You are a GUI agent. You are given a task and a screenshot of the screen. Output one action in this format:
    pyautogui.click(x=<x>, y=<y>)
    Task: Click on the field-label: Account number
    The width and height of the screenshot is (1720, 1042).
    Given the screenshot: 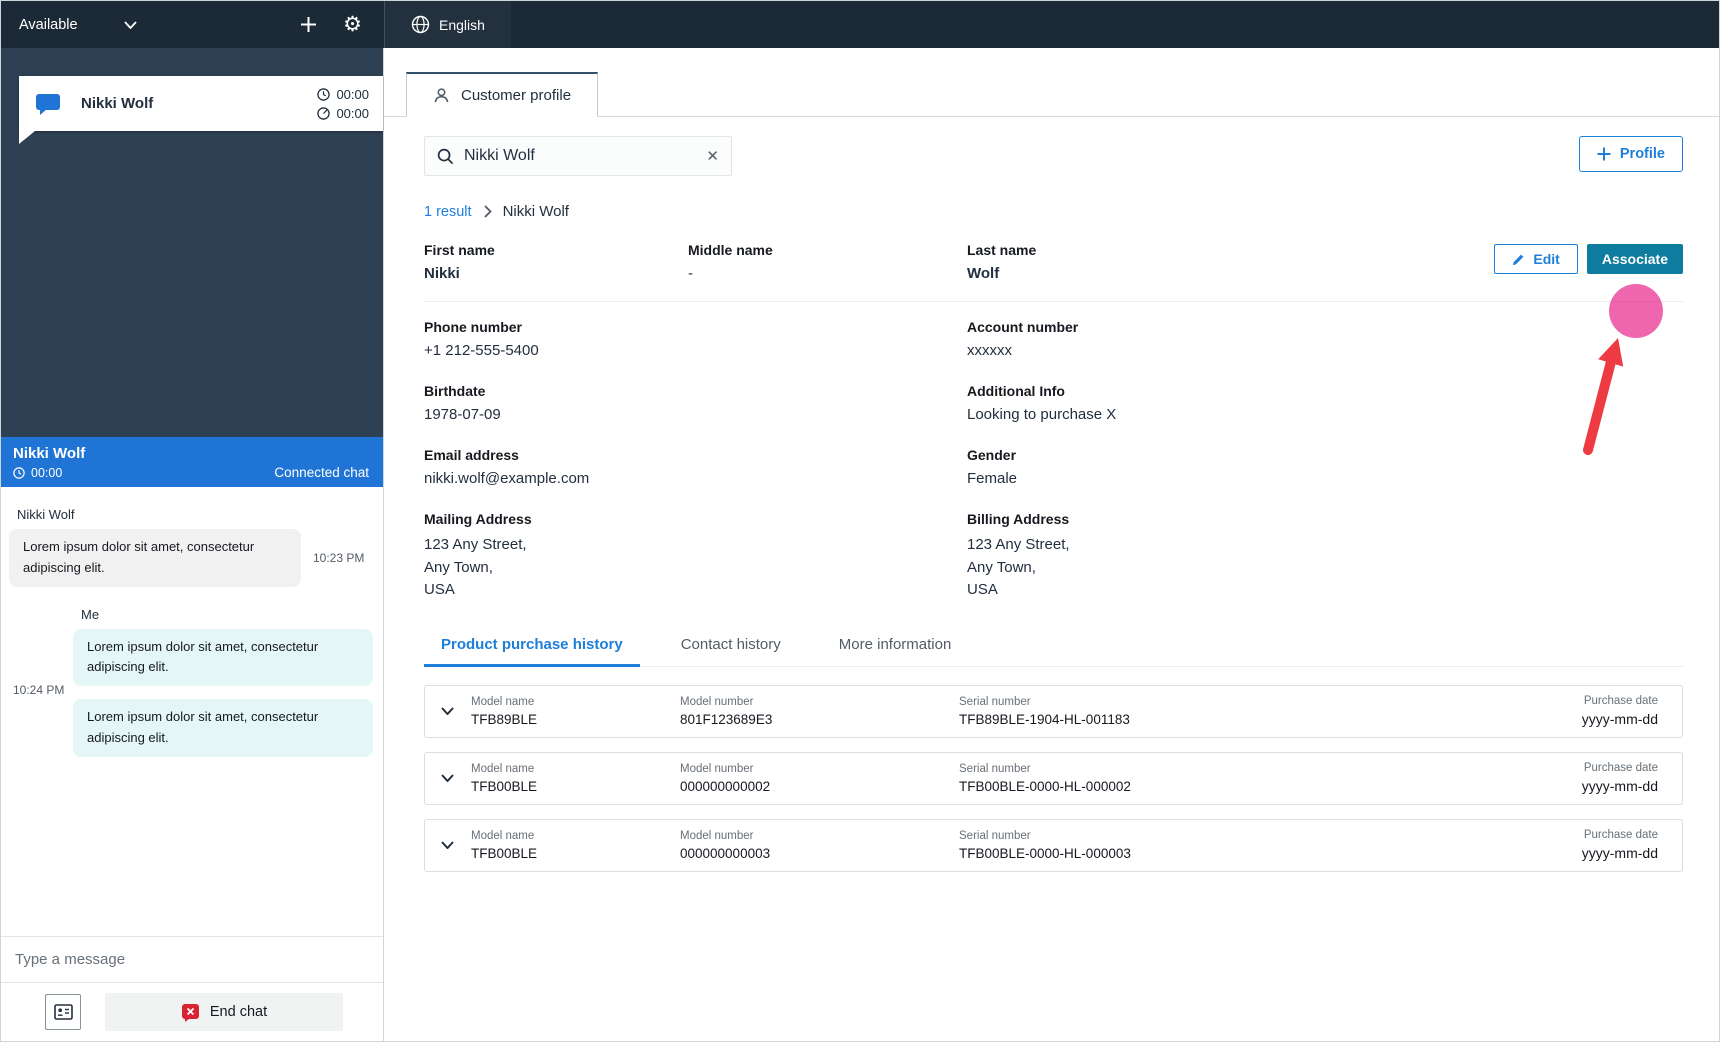 What is the action you would take?
    pyautogui.click(x=1023, y=327)
    